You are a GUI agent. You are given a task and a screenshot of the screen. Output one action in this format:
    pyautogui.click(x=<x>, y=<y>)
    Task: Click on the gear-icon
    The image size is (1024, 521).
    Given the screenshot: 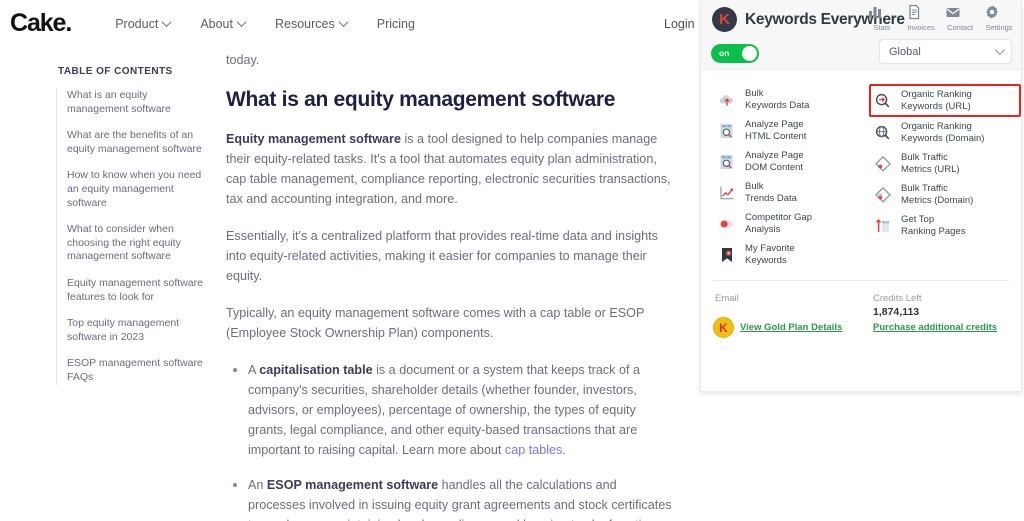 What is the action you would take?
    pyautogui.click(x=999, y=13)
    